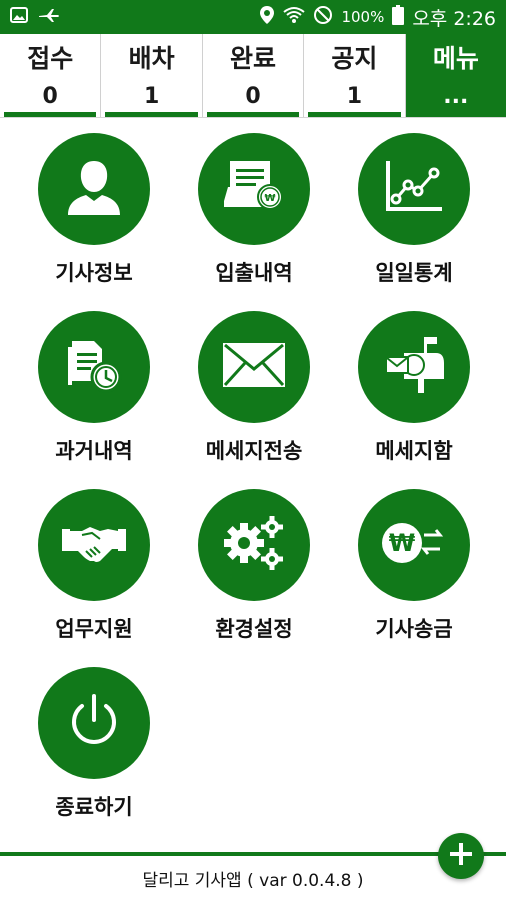 The height and width of the screenshot is (900, 506). I want to click on app-version-text: 달리고 기사앱 ( var 0.0.4.8 ), so click(253, 880).